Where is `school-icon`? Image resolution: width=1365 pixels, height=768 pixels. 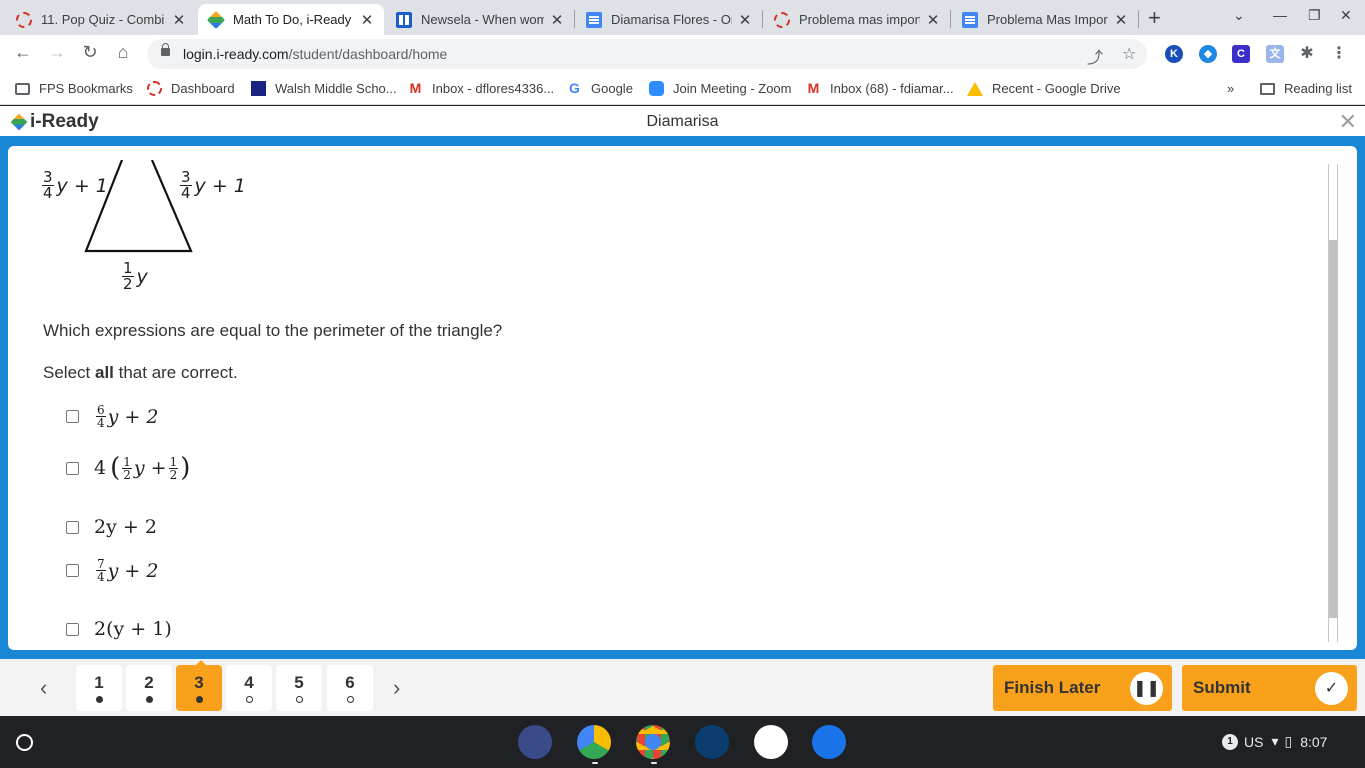 school-icon is located at coordinates (258, 88).